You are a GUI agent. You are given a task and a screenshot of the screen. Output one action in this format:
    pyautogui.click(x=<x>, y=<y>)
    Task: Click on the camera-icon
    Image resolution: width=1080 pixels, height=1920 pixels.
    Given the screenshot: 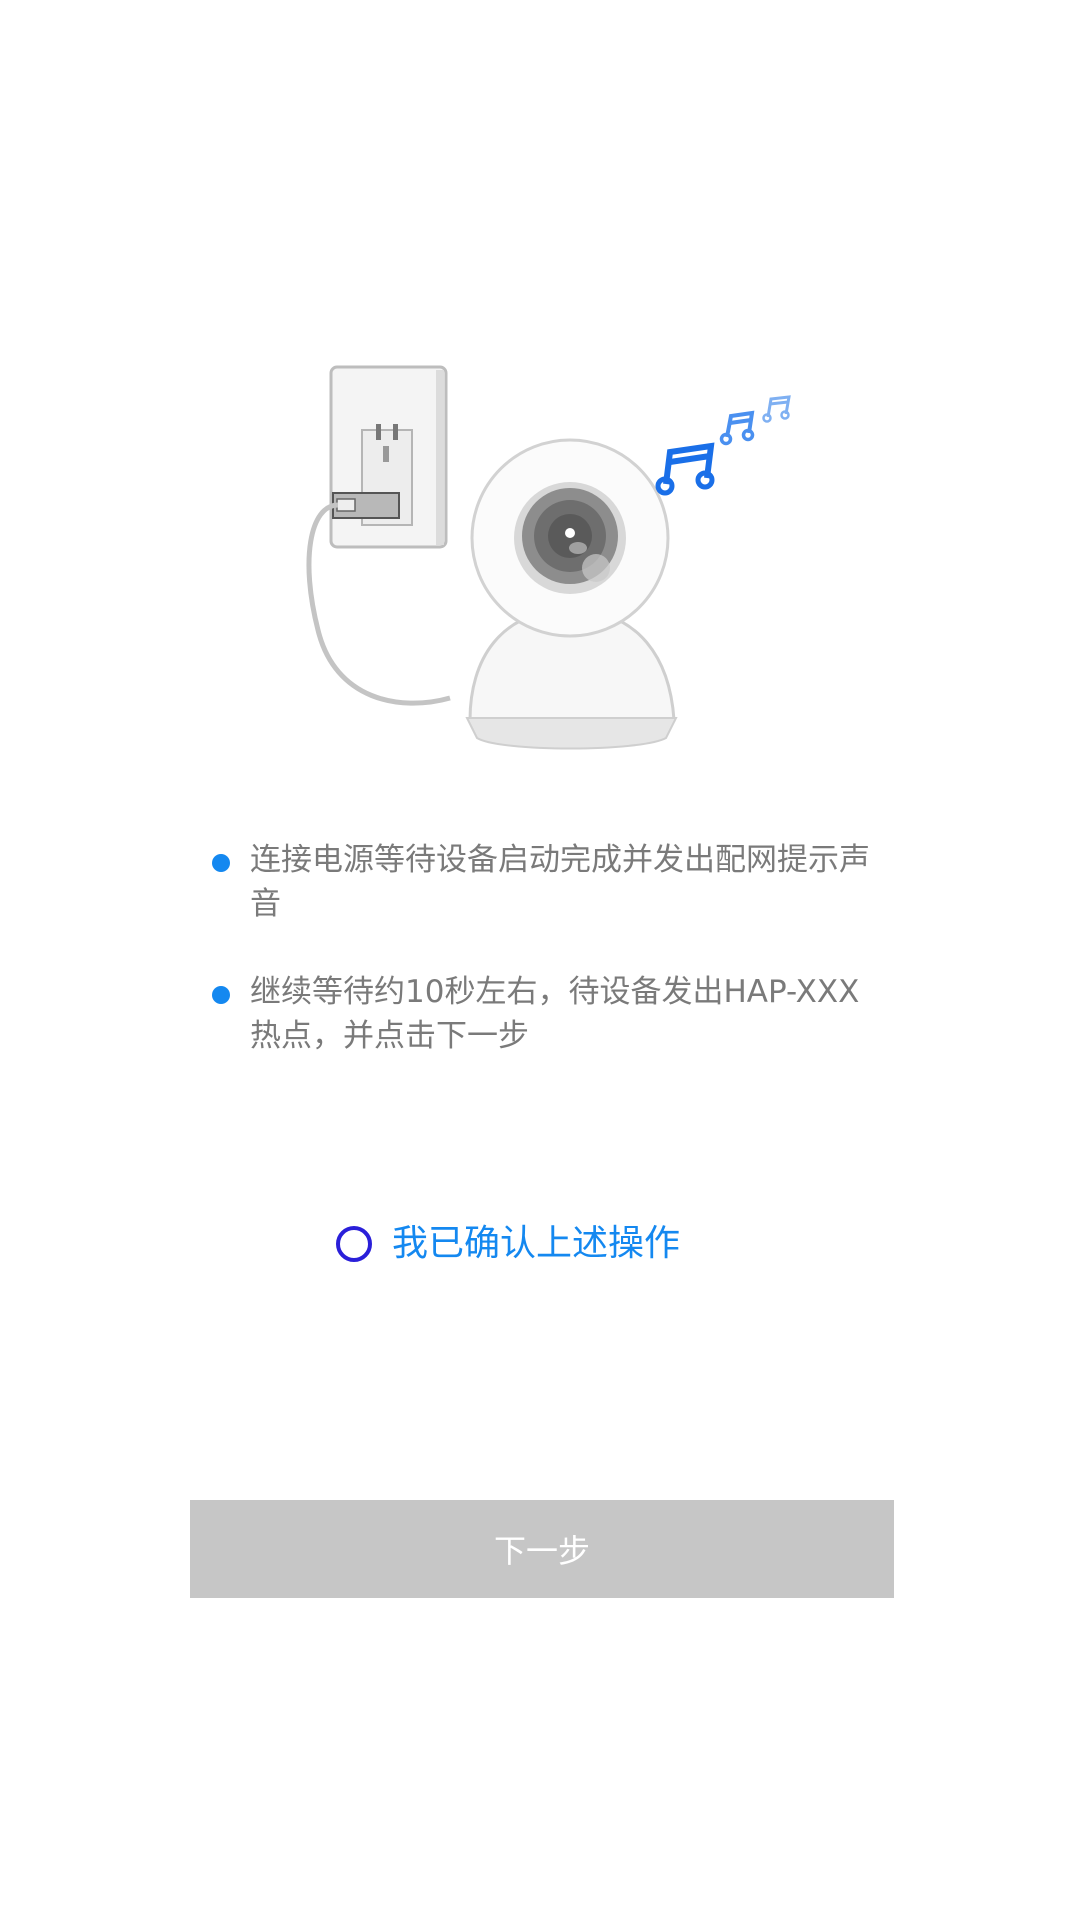 What is the action you would take?
    pyautogui.click(x=571, y=594)
    